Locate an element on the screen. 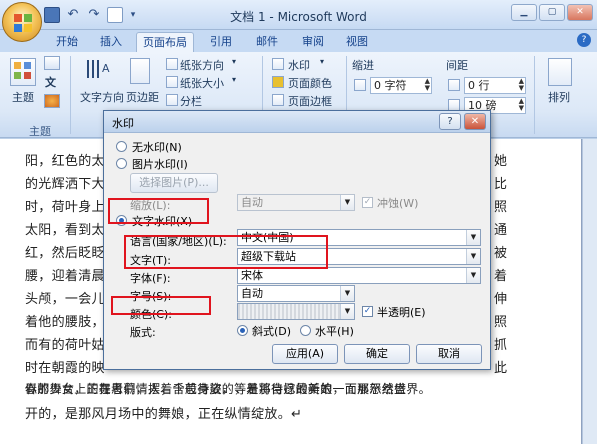 The height and width of the screenshot is (444, 597). text-direction-glyph-icon: A is located at coordinates (98, 69).